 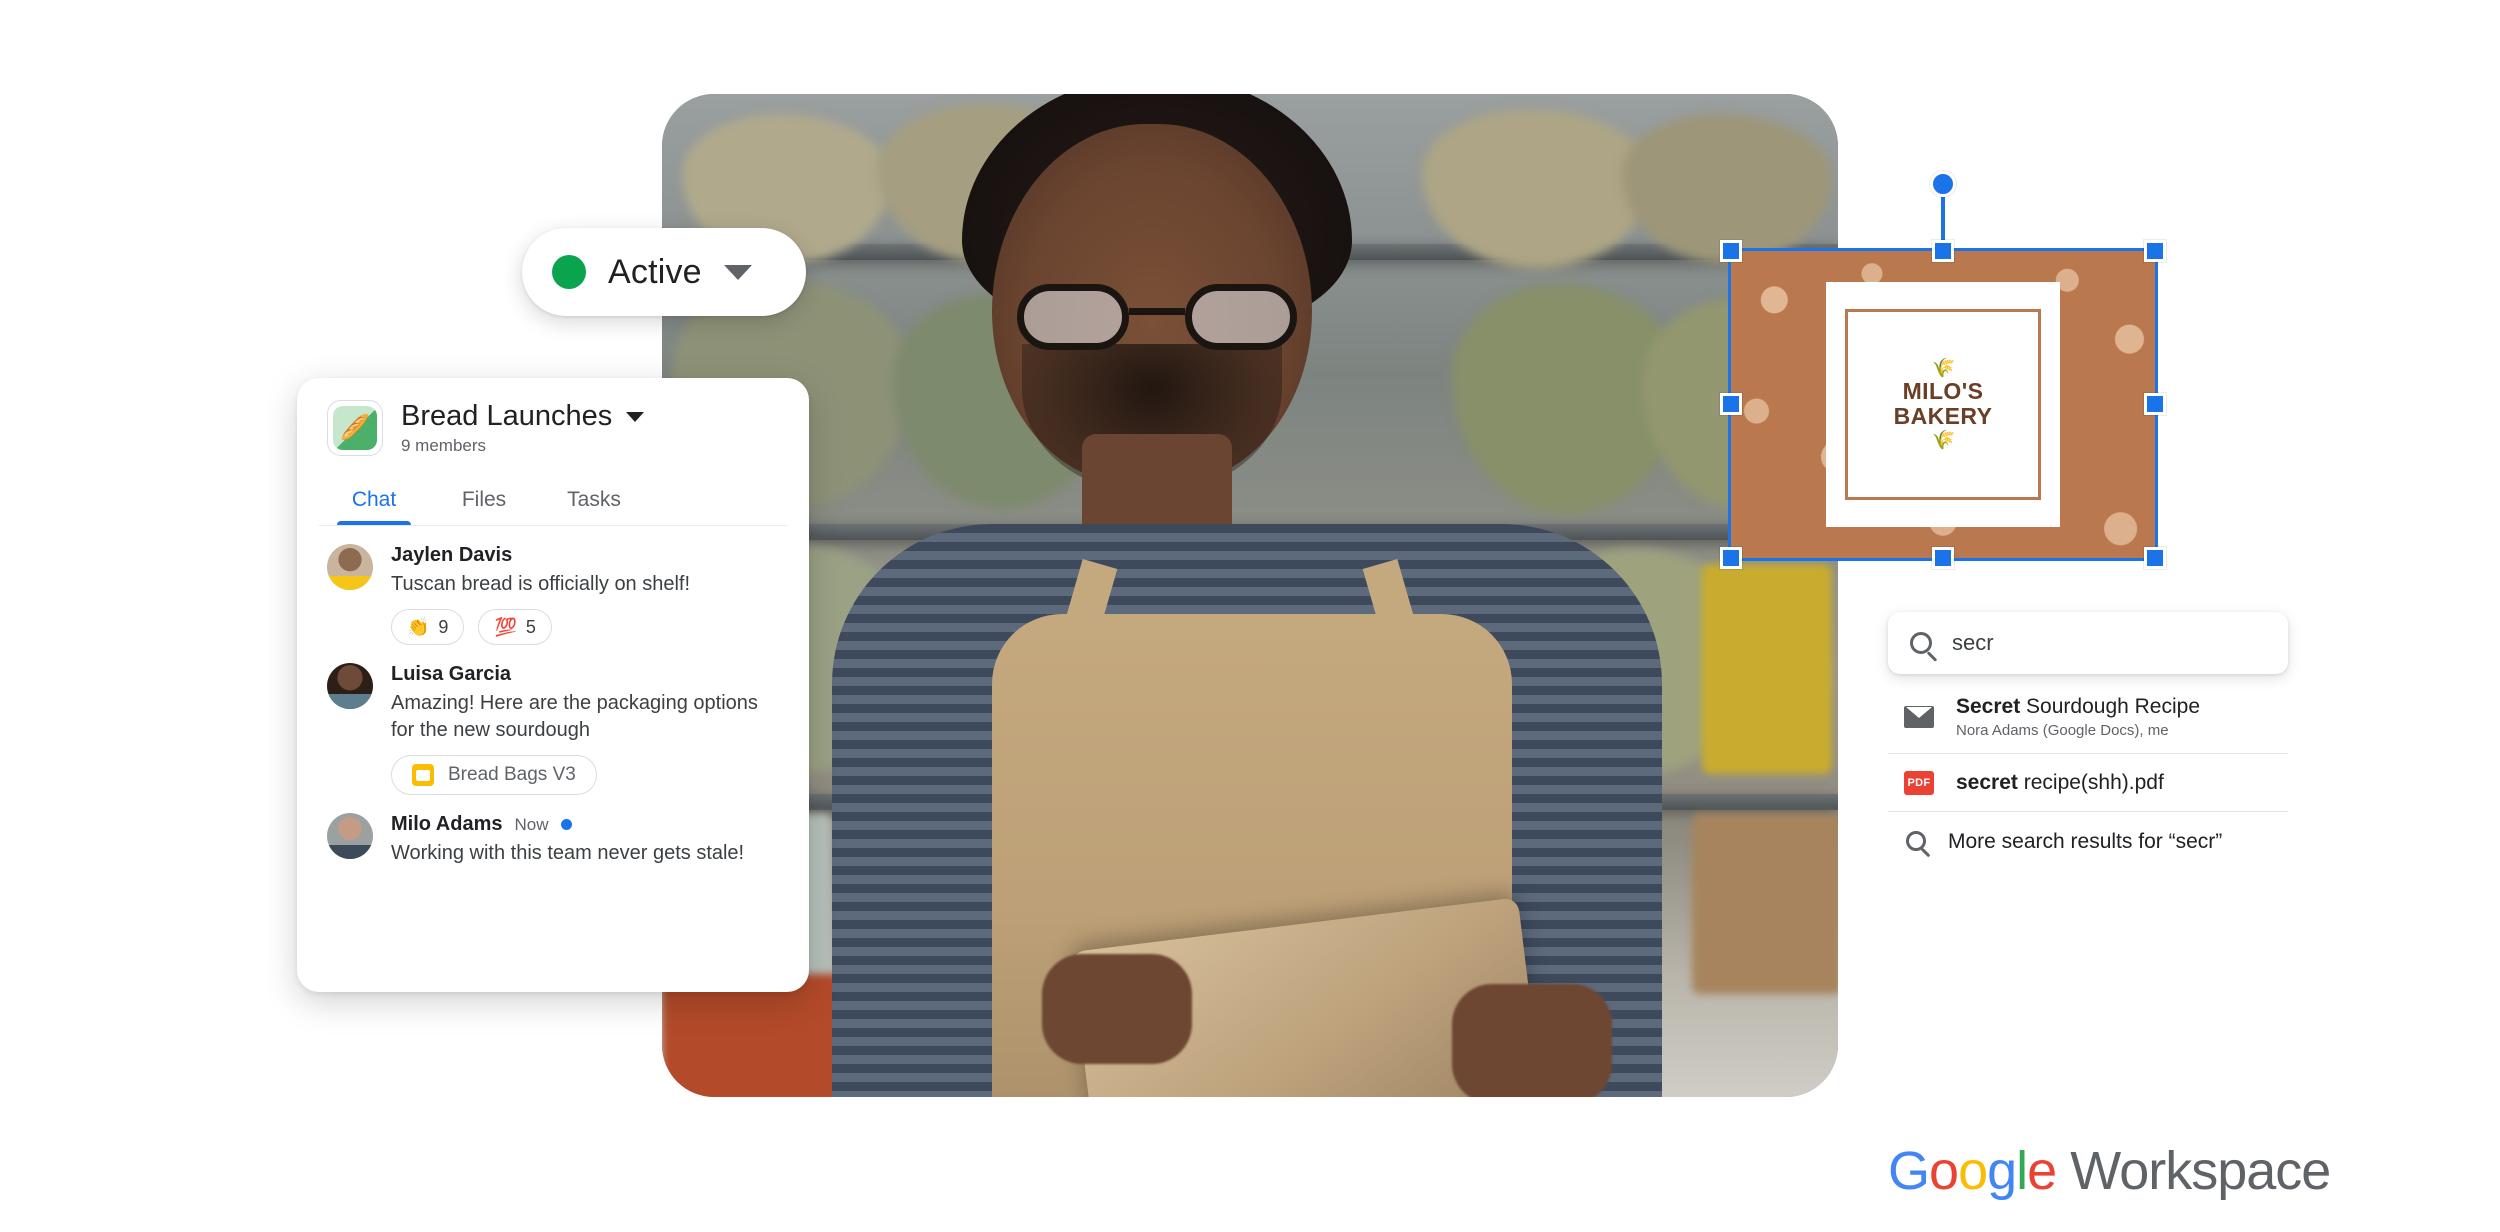 What do you see at coordinates (451, 674) in the screenshot?
I see `message-author: Luisa Garcia` at bounding box center [451, 674].